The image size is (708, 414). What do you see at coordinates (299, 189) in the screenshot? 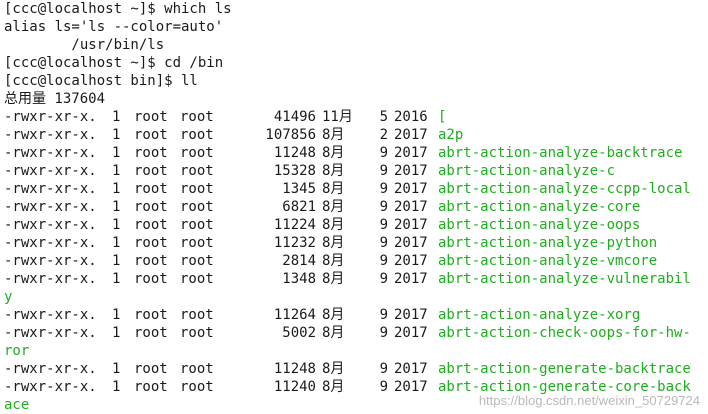
I see `size-cell: 1345` at bounding box center [299, 189].